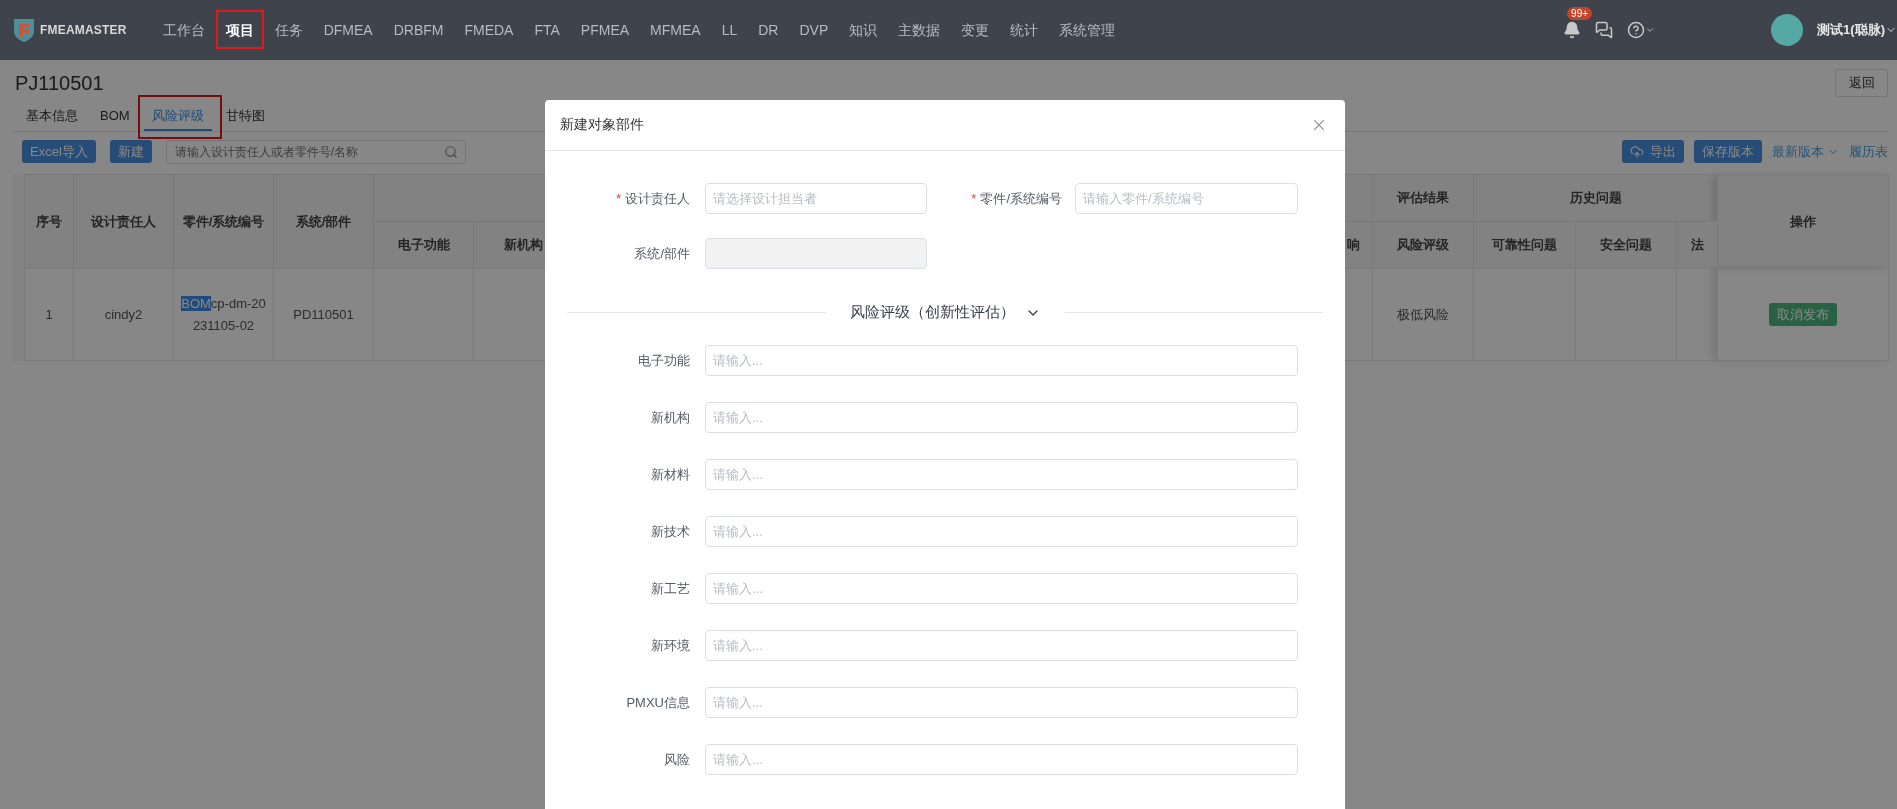 The image size is (1897, 809). What do you see at coordinates (348, 30) in the screenshot?
I see `nav-item: DFMEA` at bounding box center [348, 30].